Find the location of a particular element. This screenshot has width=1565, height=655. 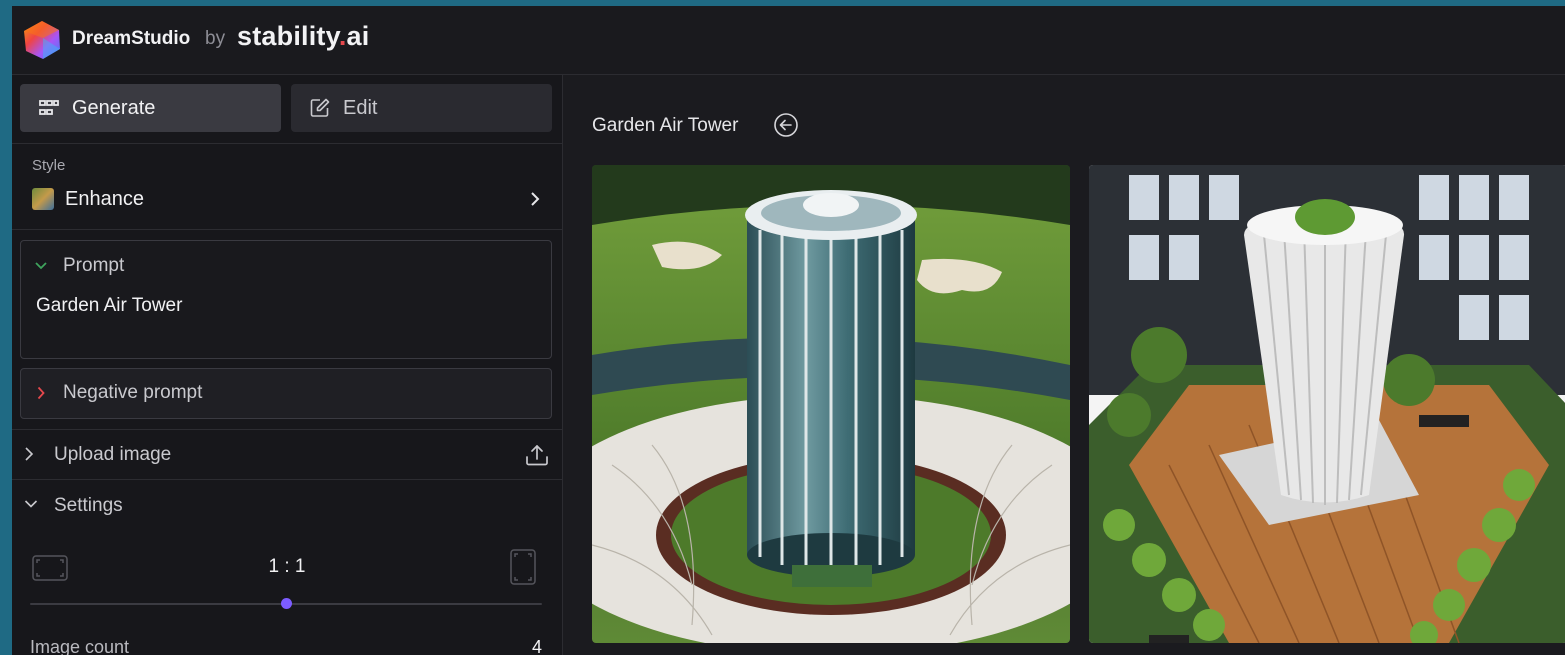

dreamstudio-logo-icon is located at coordinates (42, 40).